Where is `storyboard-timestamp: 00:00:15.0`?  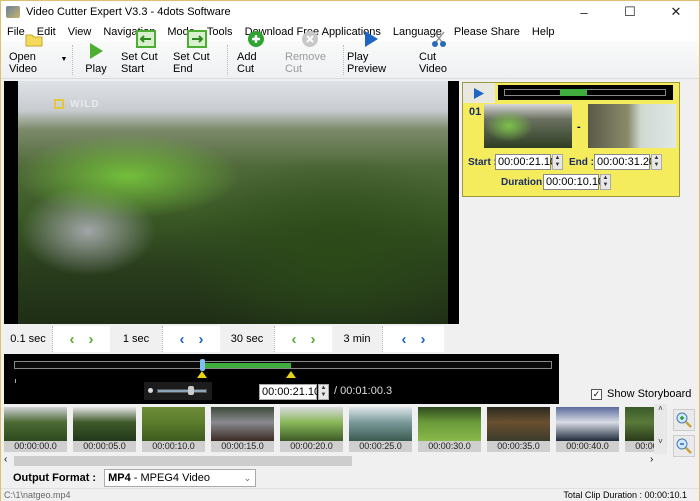 storyboard-timestamp: 00:00:15.0 is located at coordinates (242, 446).